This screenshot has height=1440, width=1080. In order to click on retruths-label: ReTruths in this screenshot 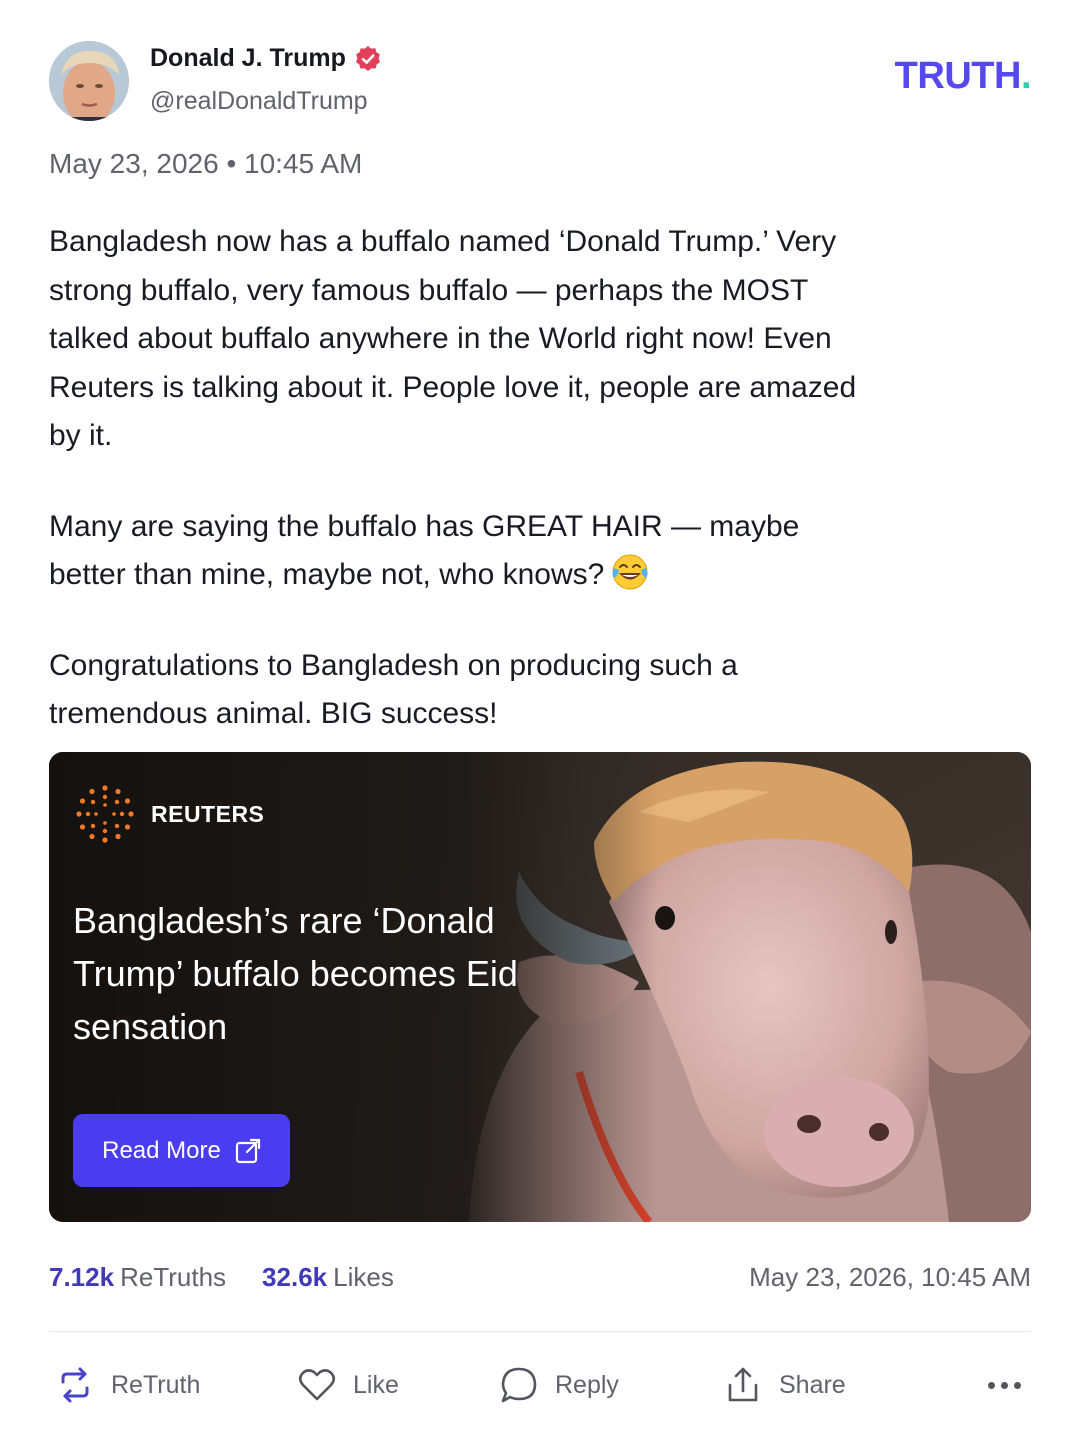, I will do `click(173, 1277)`.